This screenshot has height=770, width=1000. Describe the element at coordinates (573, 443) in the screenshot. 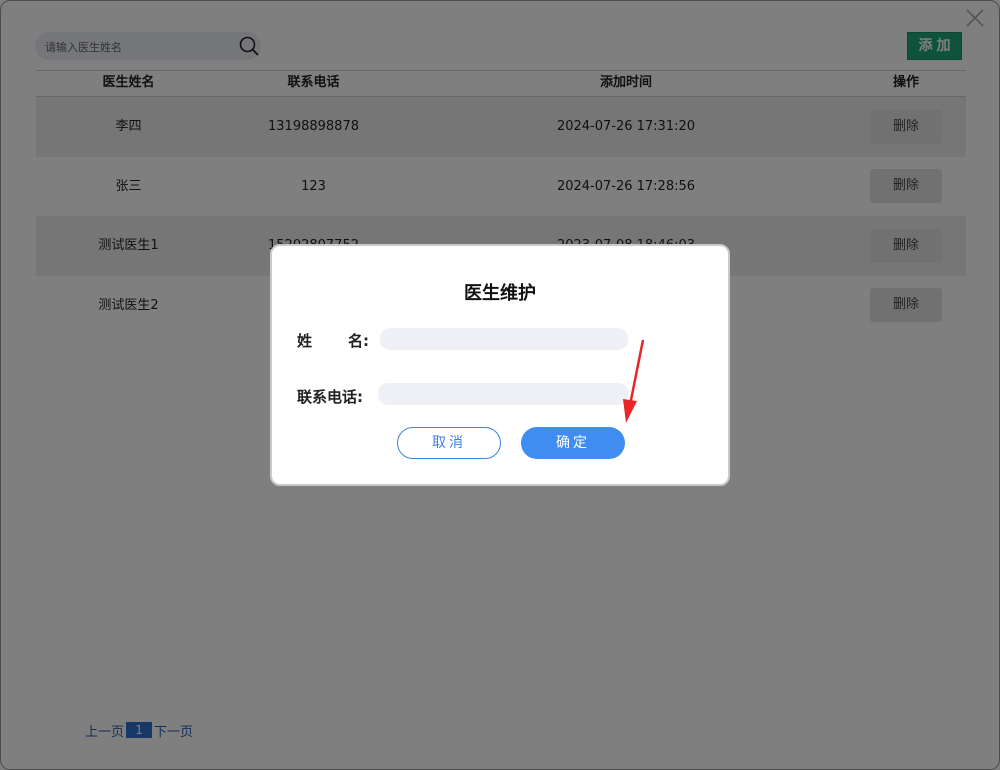

I see `confirm-button: 确定` at that location.